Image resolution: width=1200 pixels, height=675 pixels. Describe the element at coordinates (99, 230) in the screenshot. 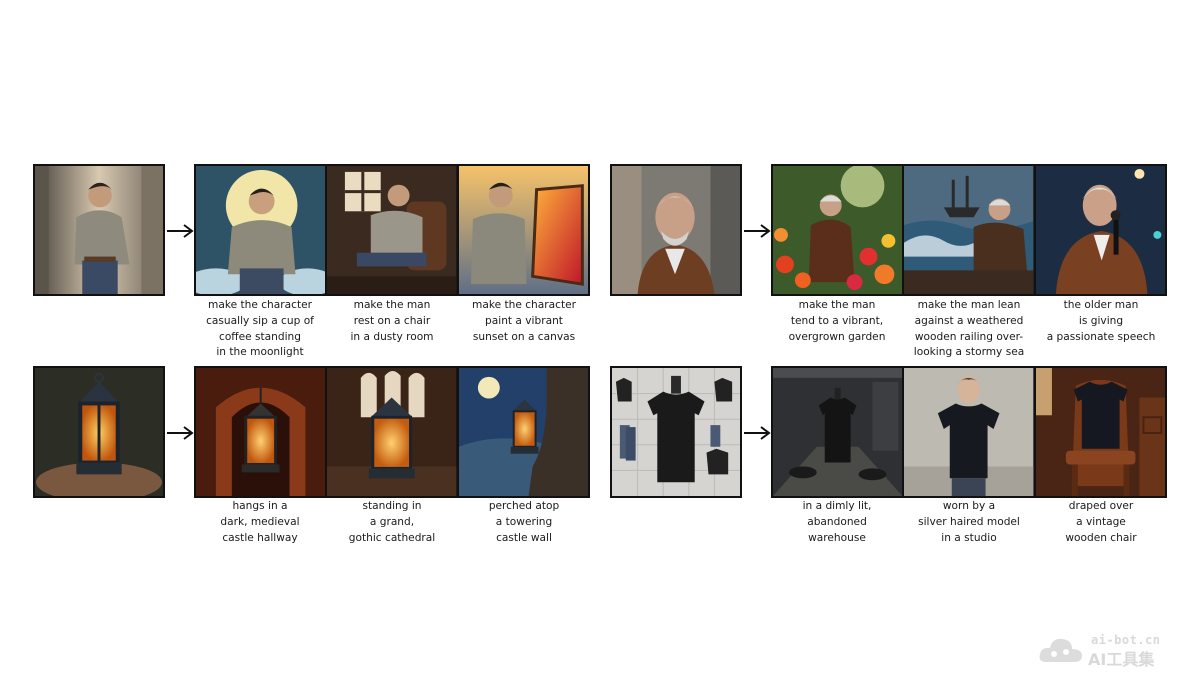

I see `character-source-image` at that location.